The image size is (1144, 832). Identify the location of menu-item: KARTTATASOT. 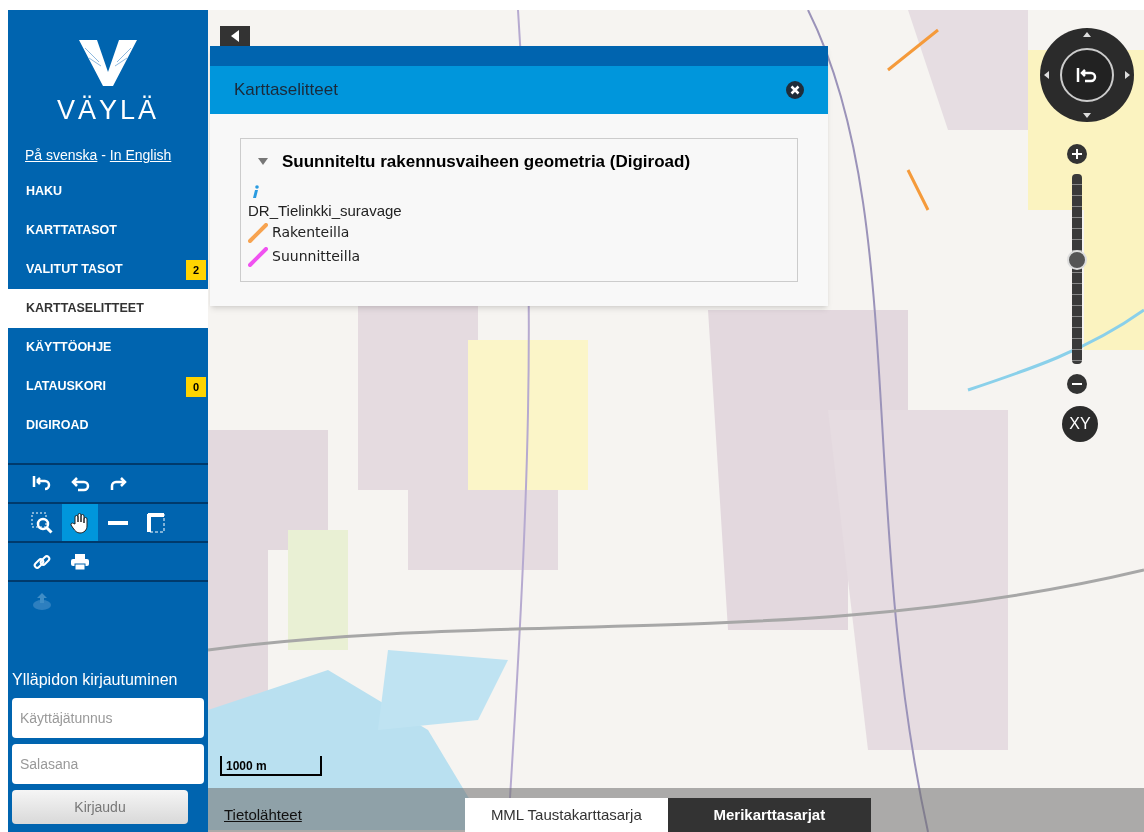
(108, 230).